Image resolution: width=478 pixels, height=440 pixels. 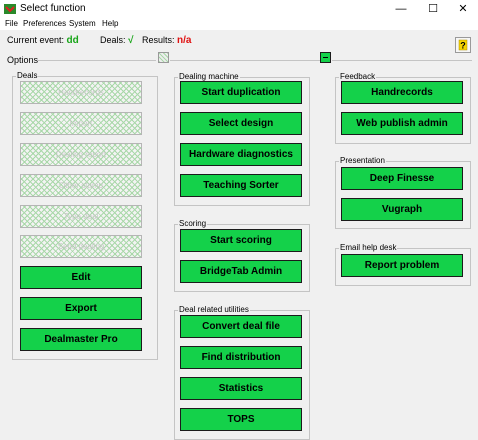 I want to click on deals-group-label: Deals, so click(x=27, y=76).